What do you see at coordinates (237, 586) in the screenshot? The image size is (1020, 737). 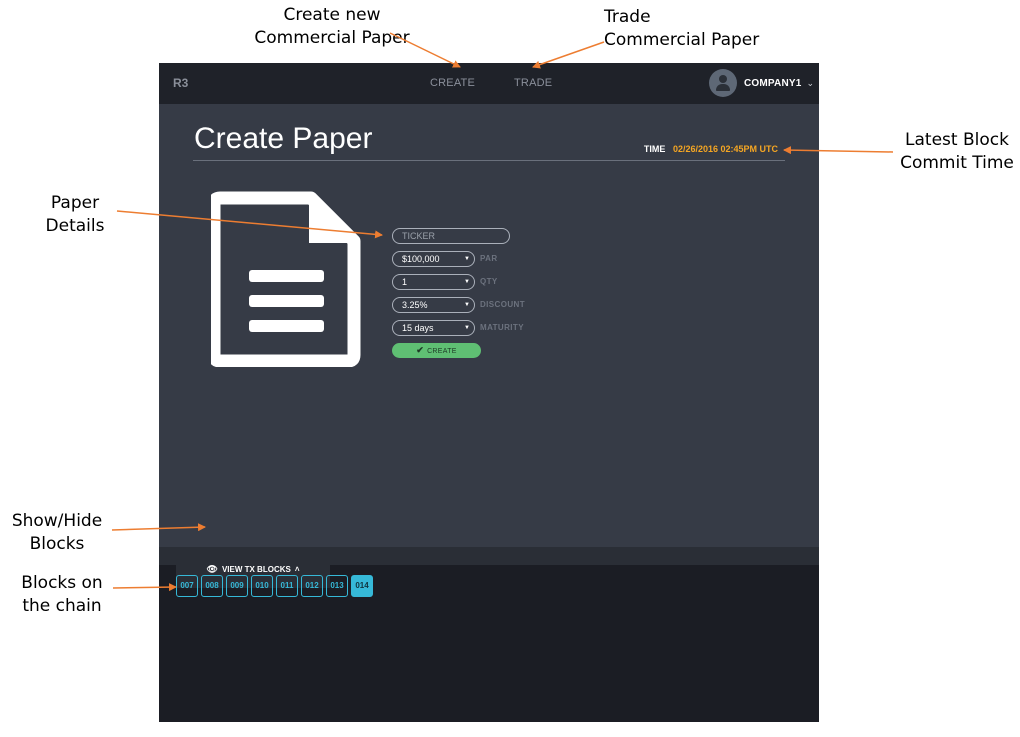 I see `block-009: 009` at bounding box center [237, 586].